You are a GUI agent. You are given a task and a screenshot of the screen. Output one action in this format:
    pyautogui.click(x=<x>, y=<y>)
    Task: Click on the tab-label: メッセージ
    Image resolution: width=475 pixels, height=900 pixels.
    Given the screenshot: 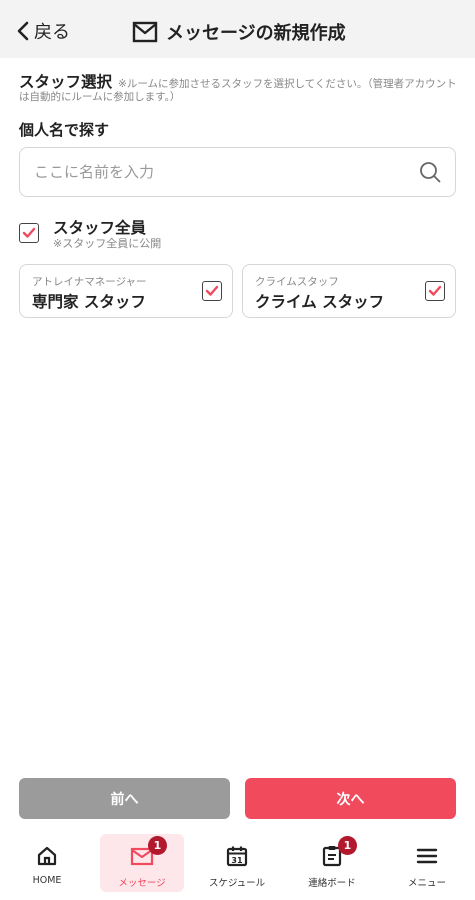 What is the action you would take?
    pyautogui.click(x=142, y=883)
    